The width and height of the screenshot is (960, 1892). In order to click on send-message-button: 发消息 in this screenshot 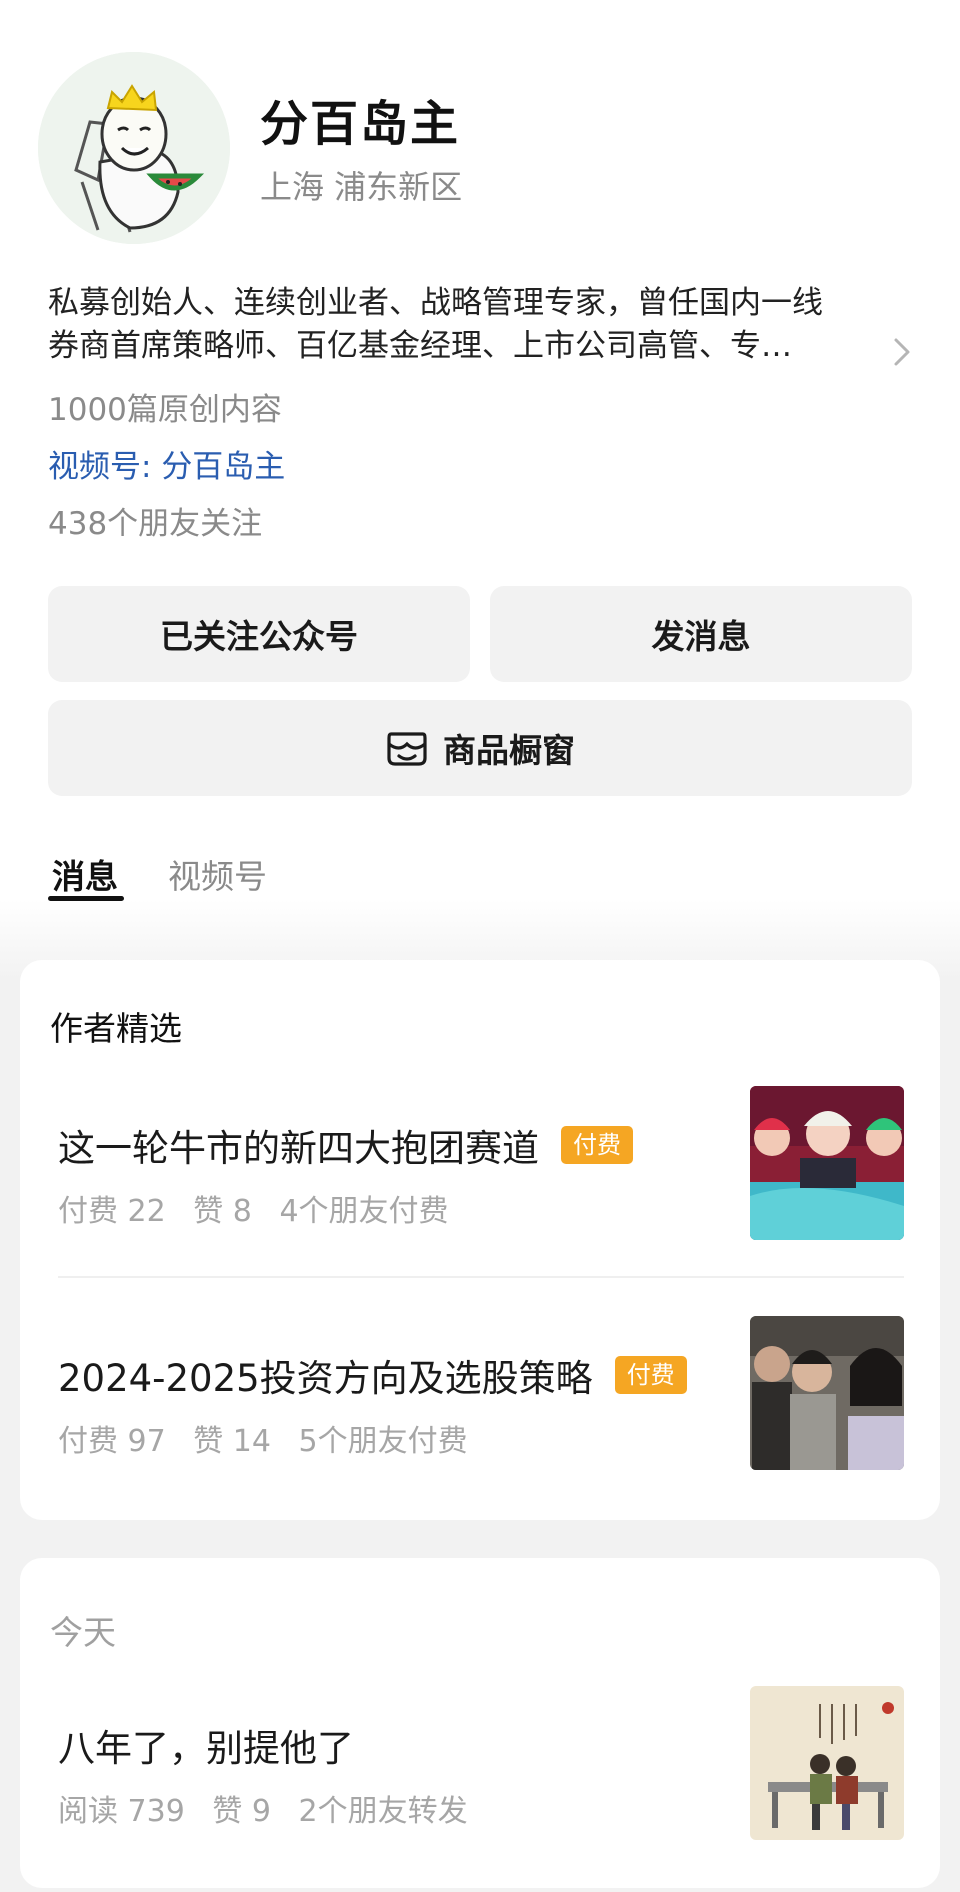, I will do `click(701, 634)`.